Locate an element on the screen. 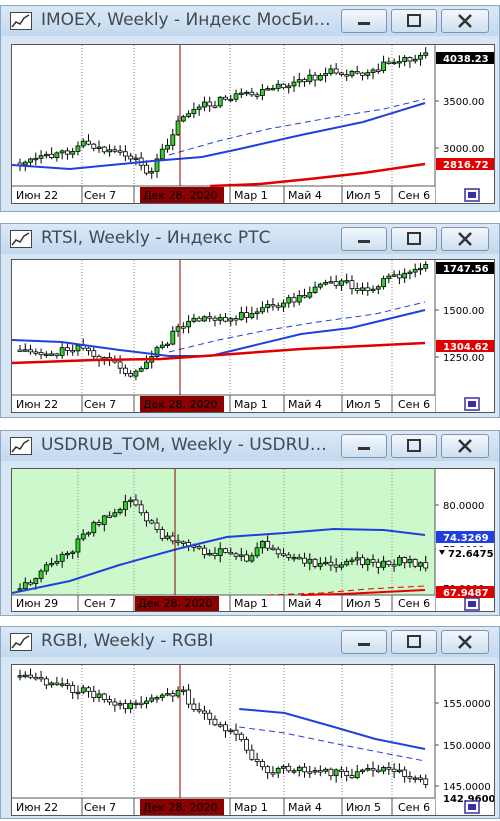 This screenshot has width=500, height=821. title-bar: RTSI, Weekly - Индекс РТС is located at coordinates (250, 239).